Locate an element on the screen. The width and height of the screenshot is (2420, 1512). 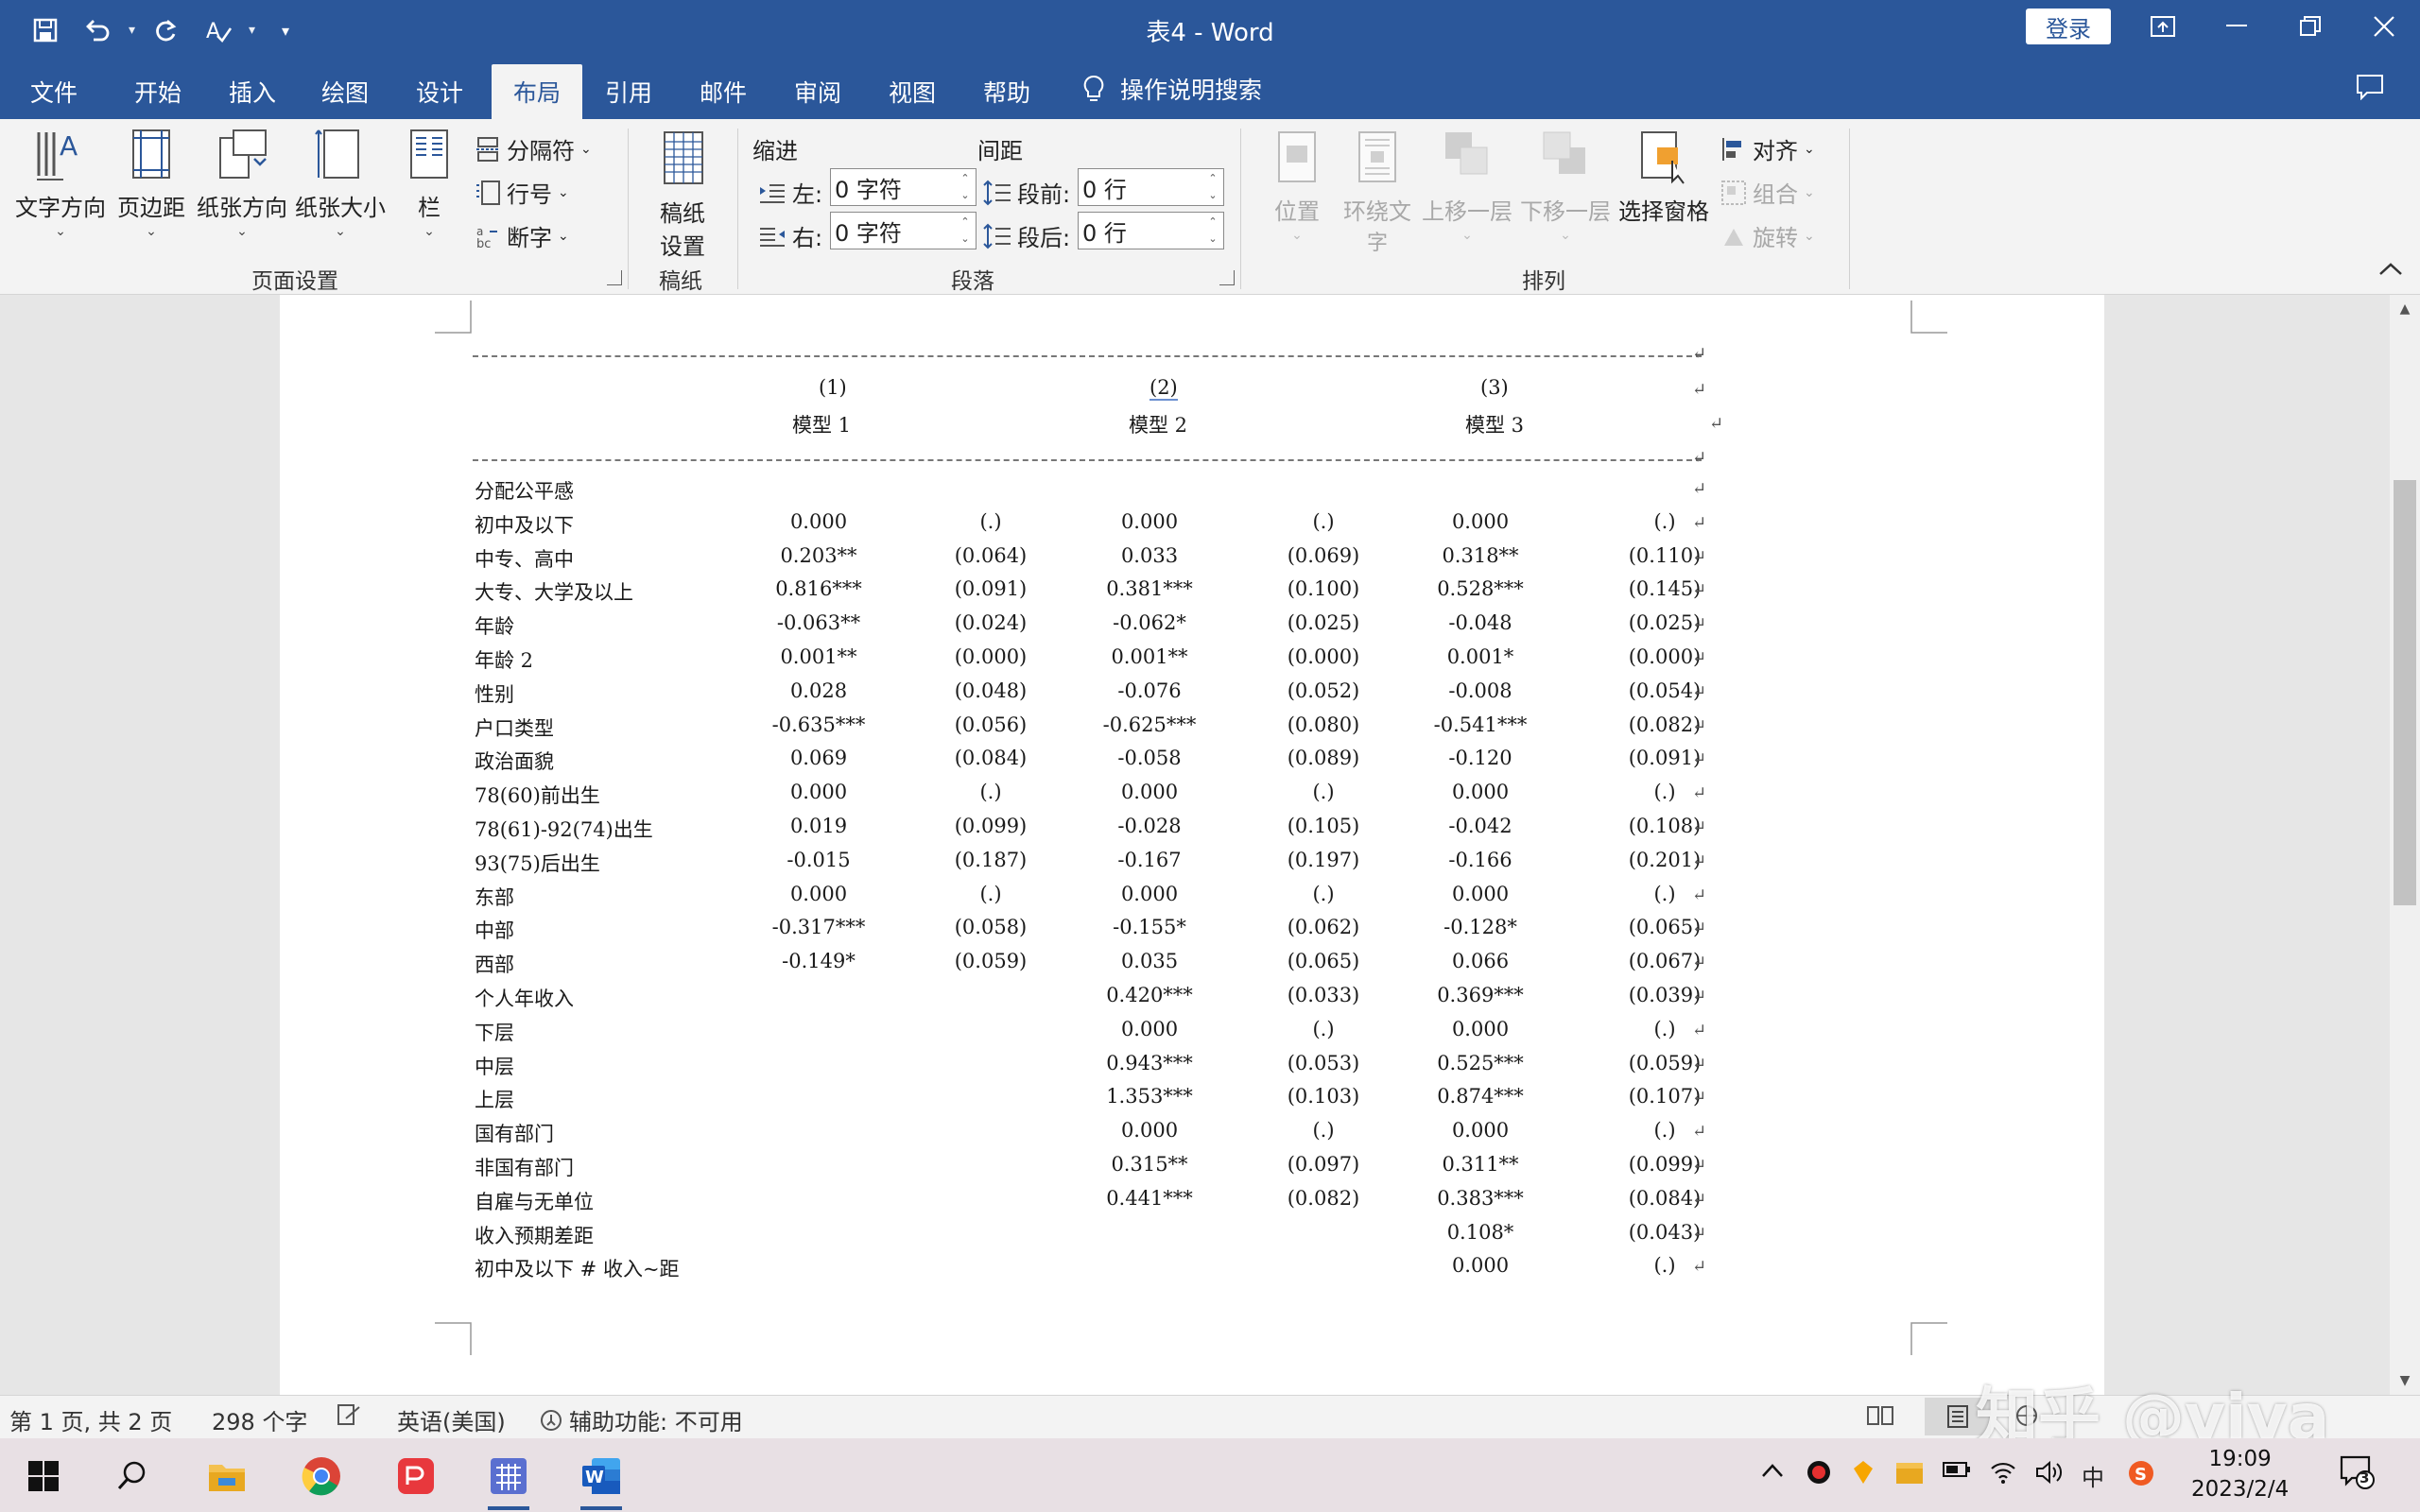
wrap-text-button: 环绕文 字 is located at coordinates (1377, 192).